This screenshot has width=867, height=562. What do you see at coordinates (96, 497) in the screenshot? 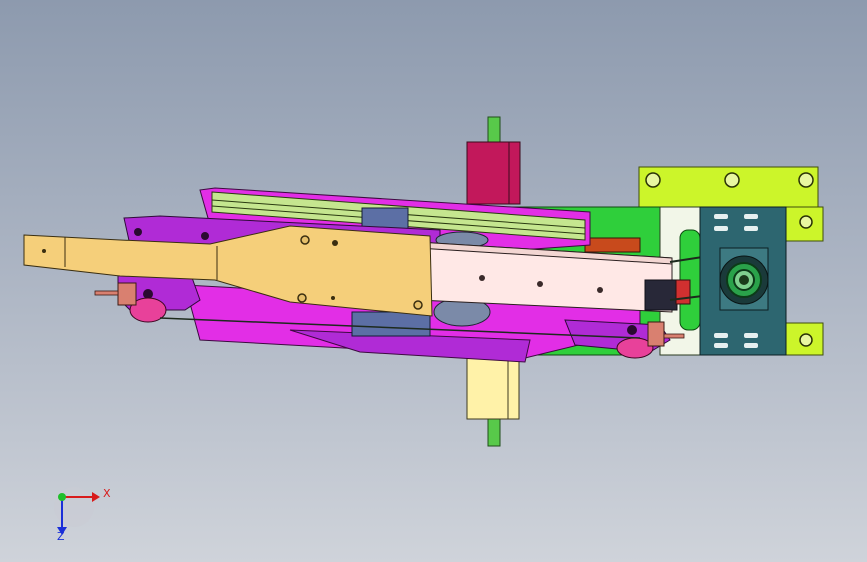
I see `x-axis-arrowhead` at bounding box center [96, 497].